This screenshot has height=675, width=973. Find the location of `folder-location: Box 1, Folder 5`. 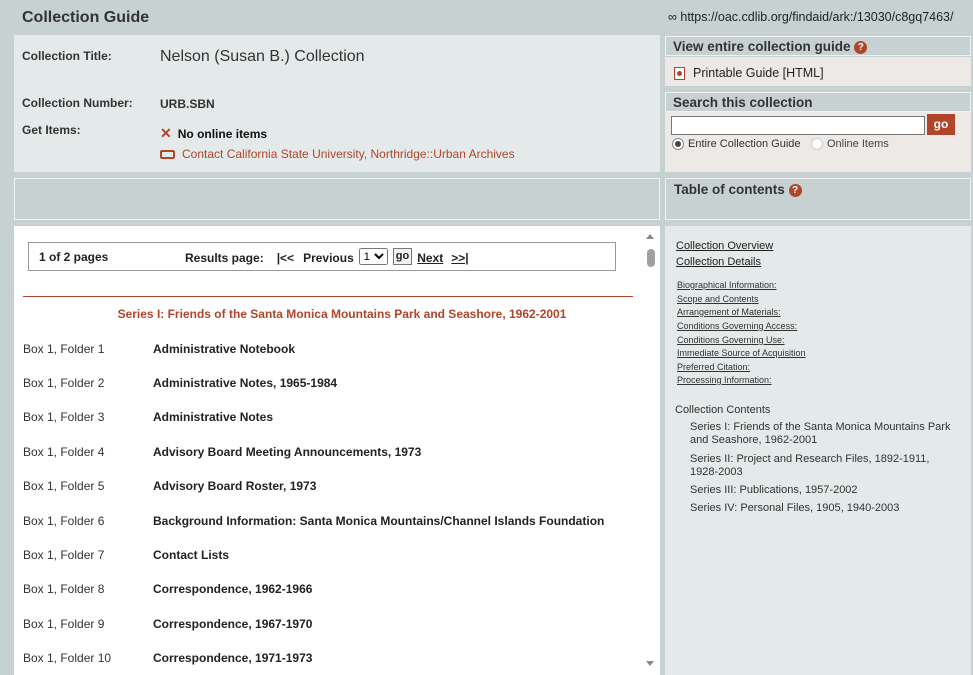

folder-location: Box 1, Folder 5 is located at coordinates (64, 486).